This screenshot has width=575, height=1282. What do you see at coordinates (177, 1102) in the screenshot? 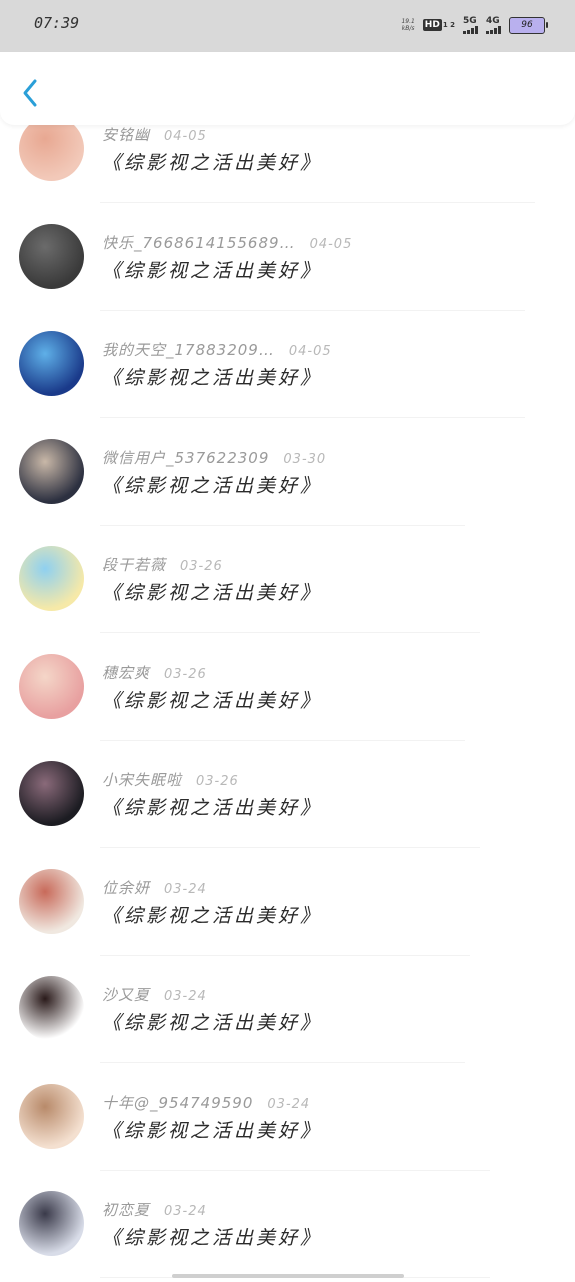
I see `username: 十年@_954749590` at bounding box center [177, 1102].